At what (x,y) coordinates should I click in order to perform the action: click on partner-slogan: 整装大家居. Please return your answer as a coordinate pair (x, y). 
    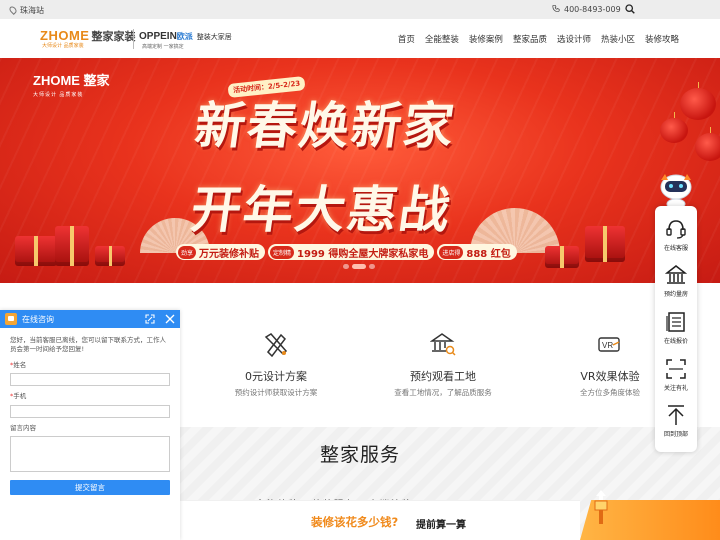
    Looking at the image, I should click on (214, 37).